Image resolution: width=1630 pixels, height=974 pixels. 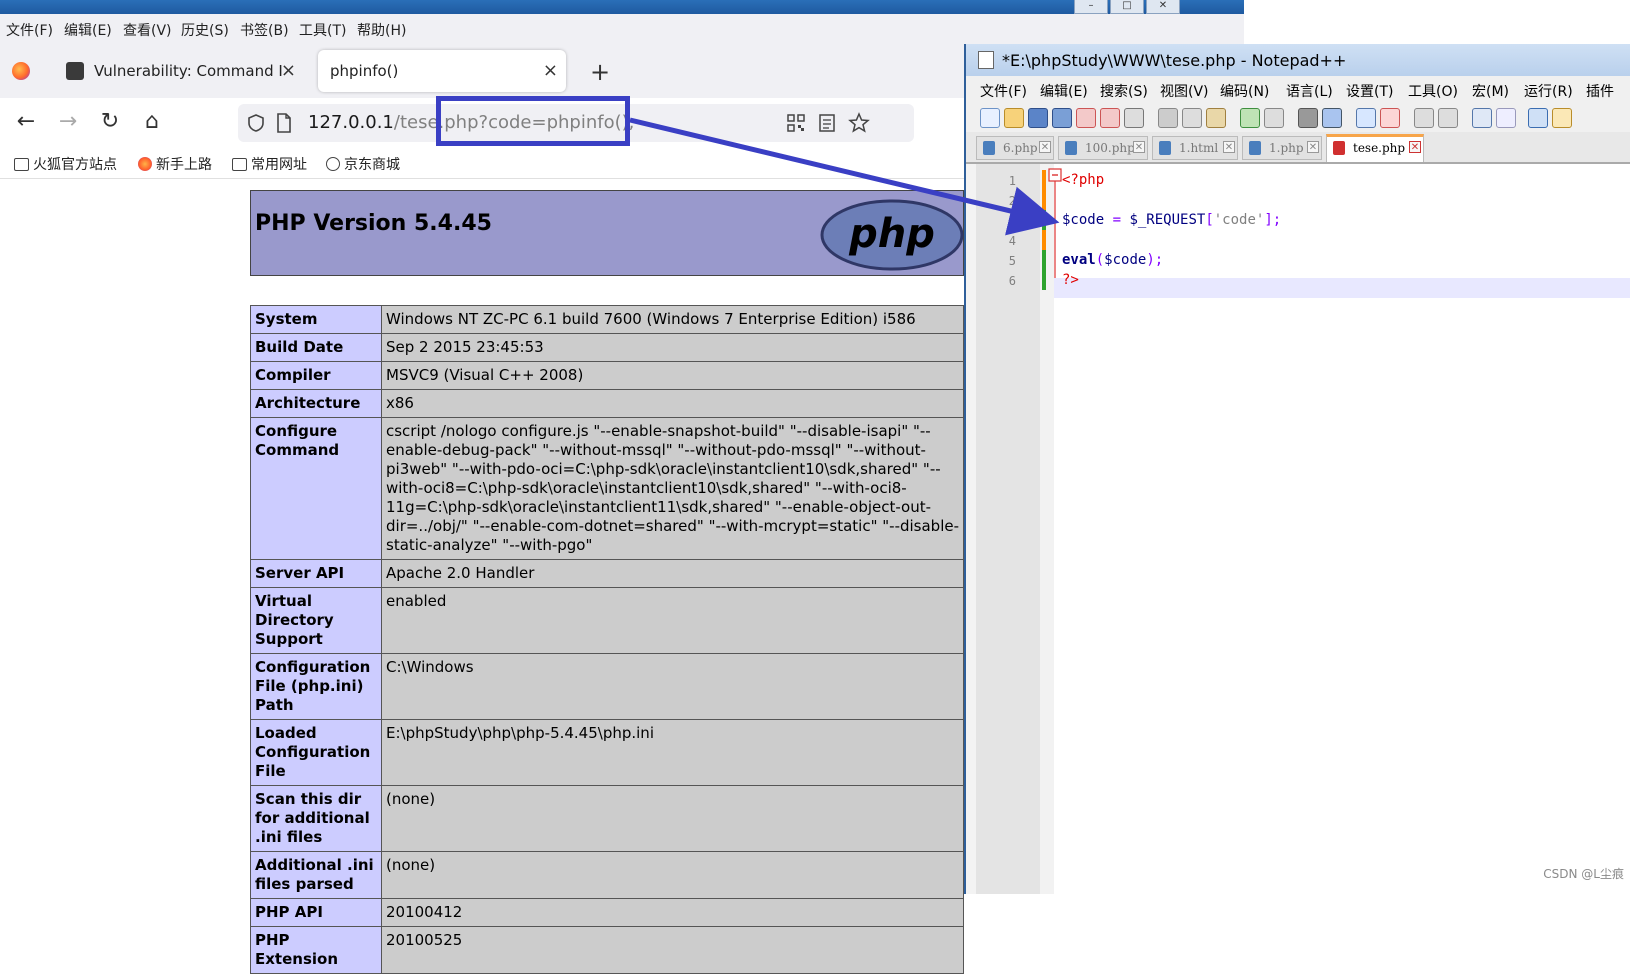 I want to click on forward-arrow-icon: →, so click(x=68, y=122).